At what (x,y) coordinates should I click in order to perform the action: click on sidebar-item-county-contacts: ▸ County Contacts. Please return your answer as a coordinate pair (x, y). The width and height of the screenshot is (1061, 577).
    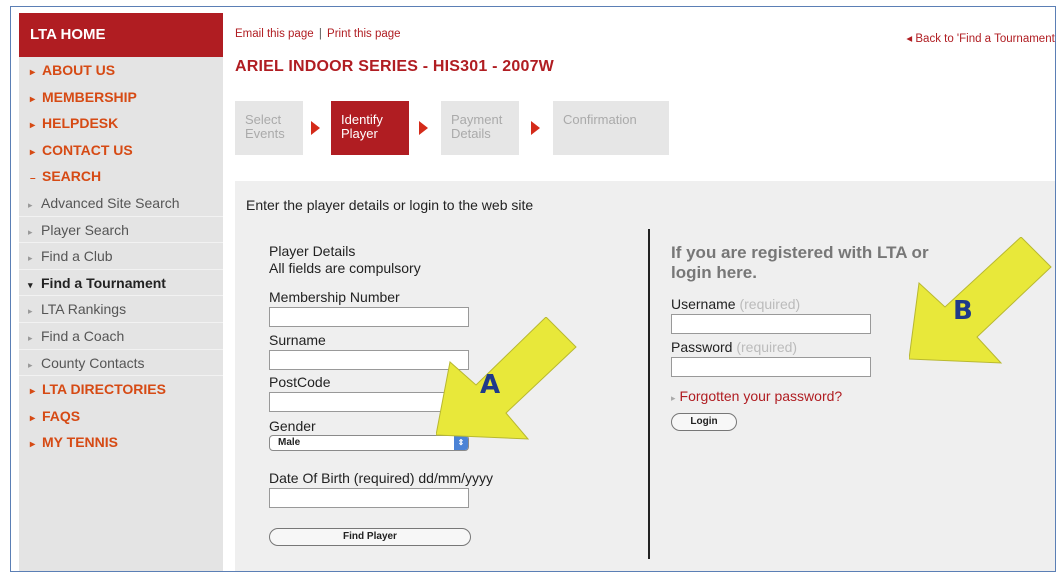
    Looking at the image, I should click on (121, 363).